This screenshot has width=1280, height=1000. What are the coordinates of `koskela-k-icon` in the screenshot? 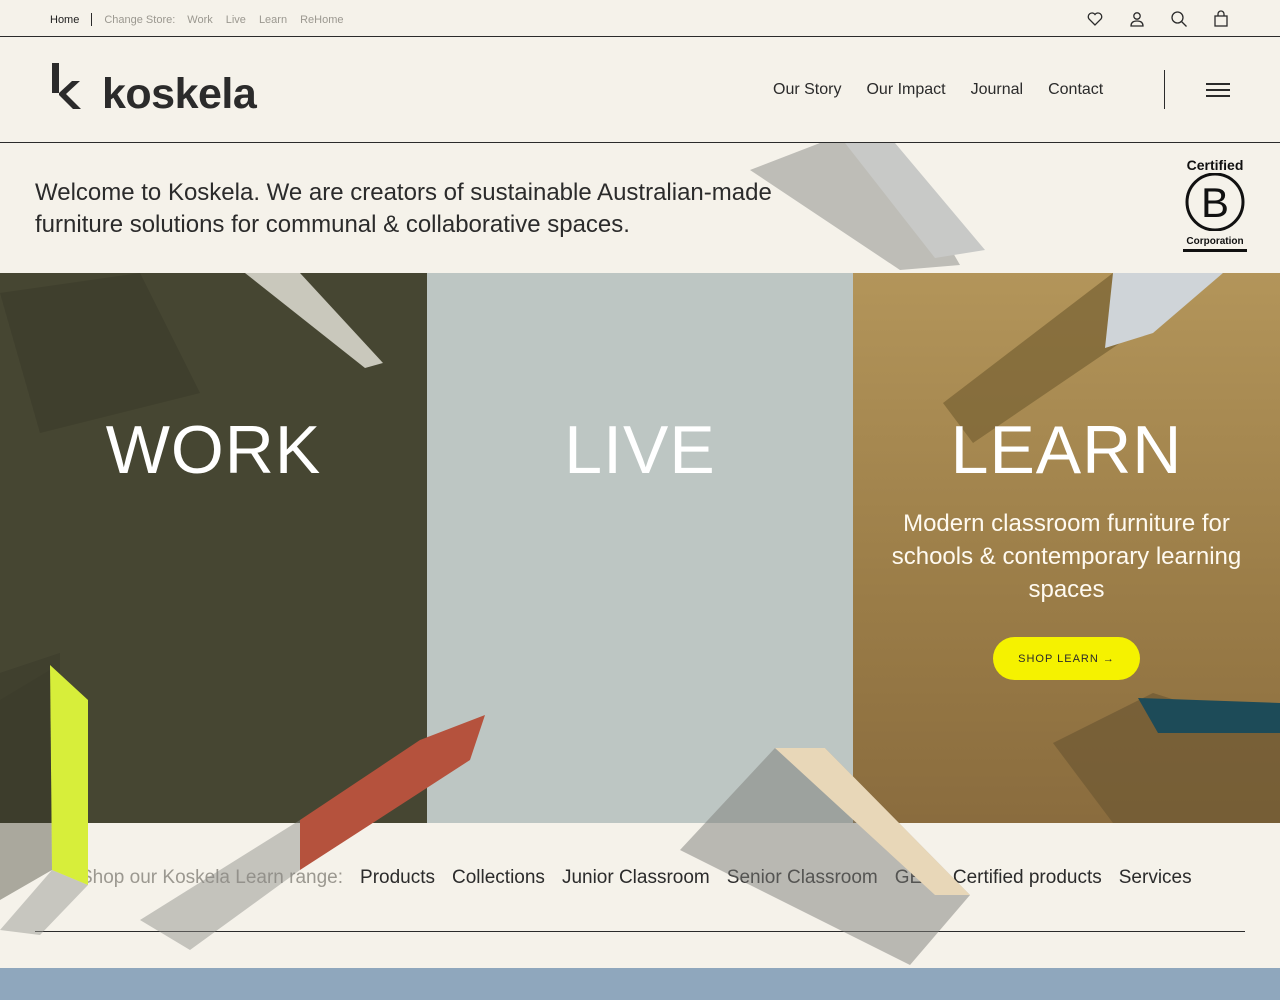 It's located at (67, 89).